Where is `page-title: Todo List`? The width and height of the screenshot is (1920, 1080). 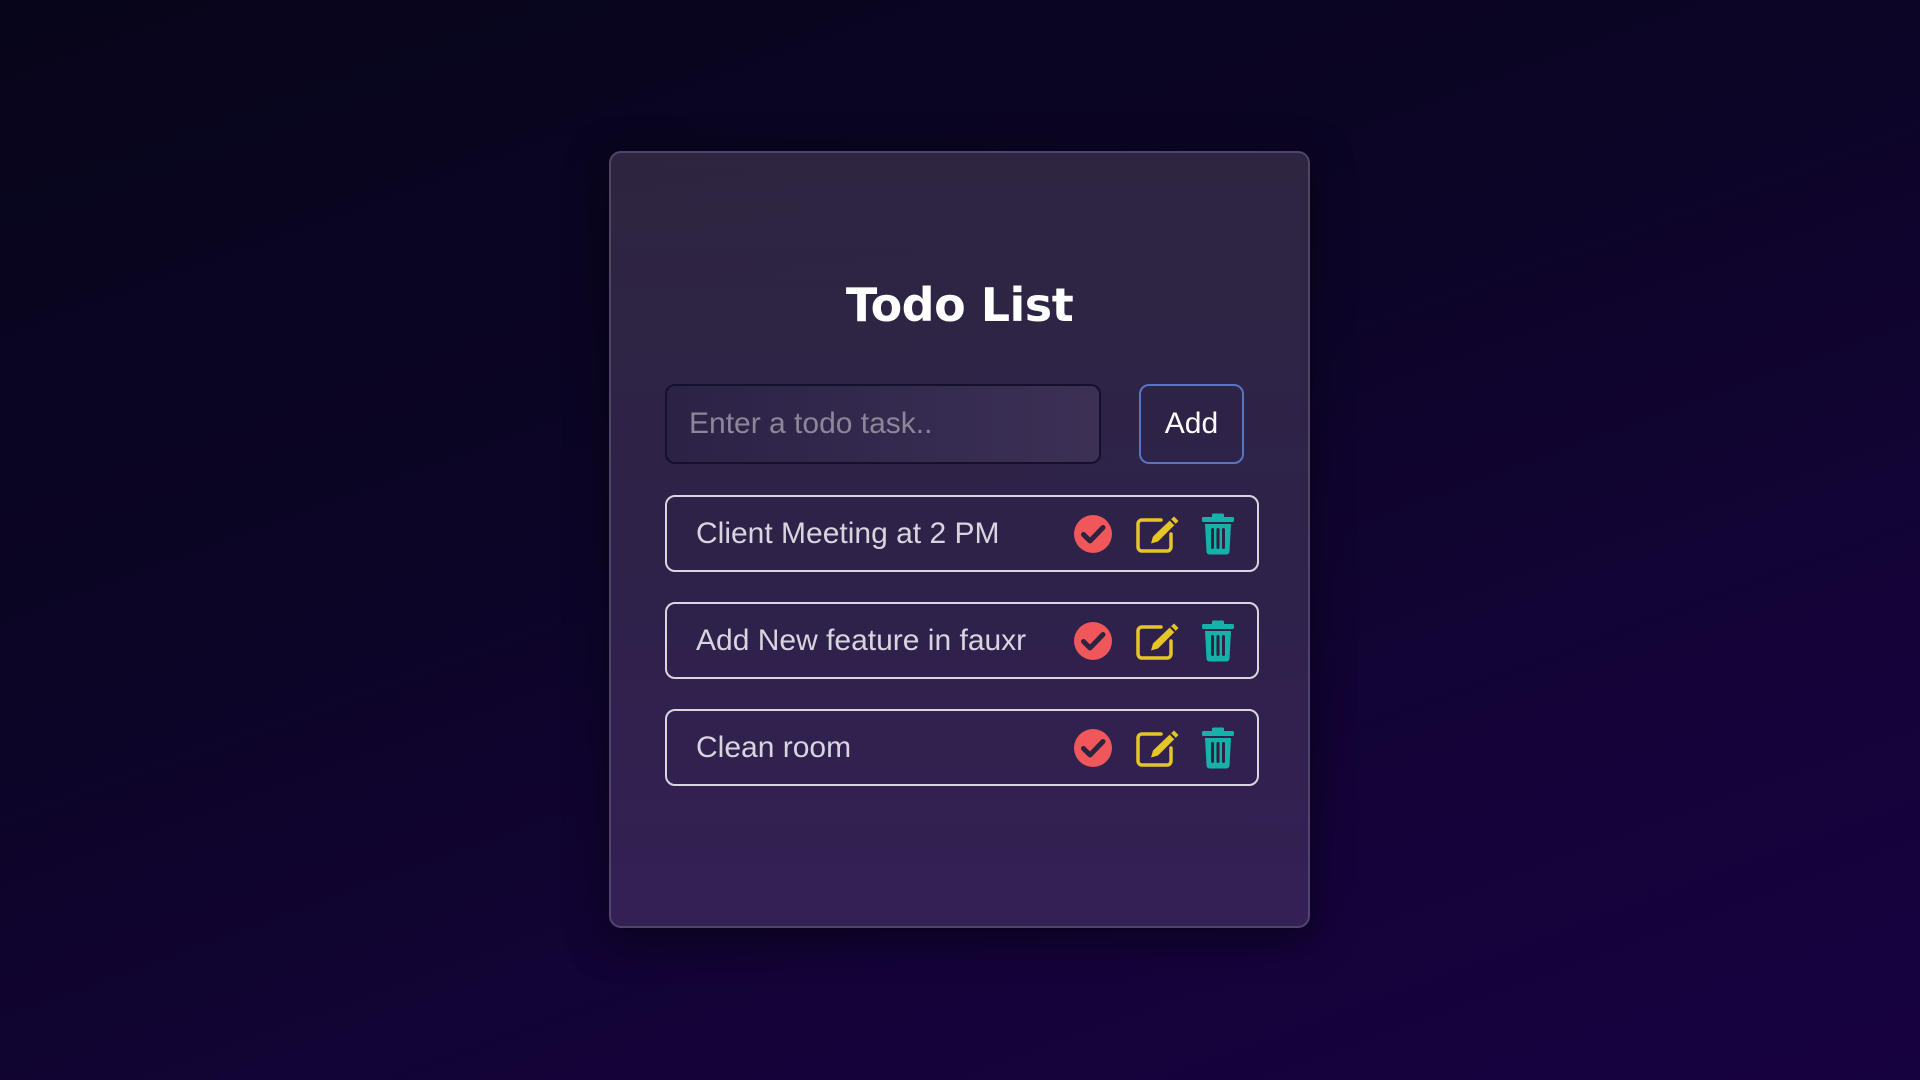 page-title: Todo List is located at coordinates (959, 305).